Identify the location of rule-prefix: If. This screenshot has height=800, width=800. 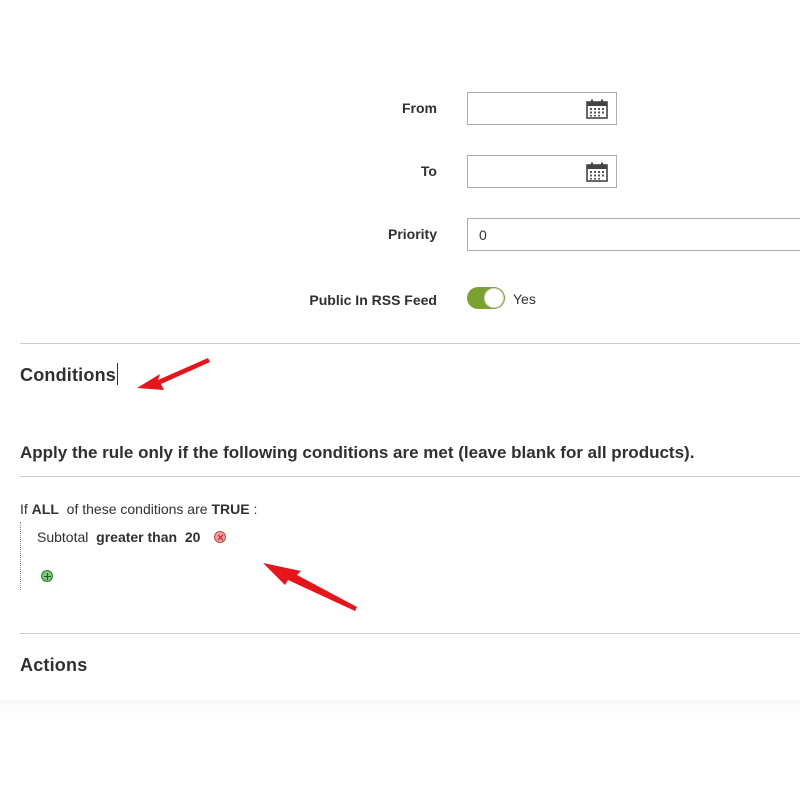
(24, 509).